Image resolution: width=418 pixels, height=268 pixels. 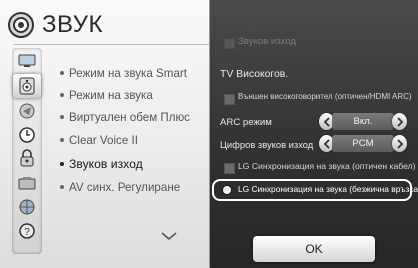 I want to click on menu-item-smart-sound-mode: Режим на звука Smart, so click(x=140, y=73).